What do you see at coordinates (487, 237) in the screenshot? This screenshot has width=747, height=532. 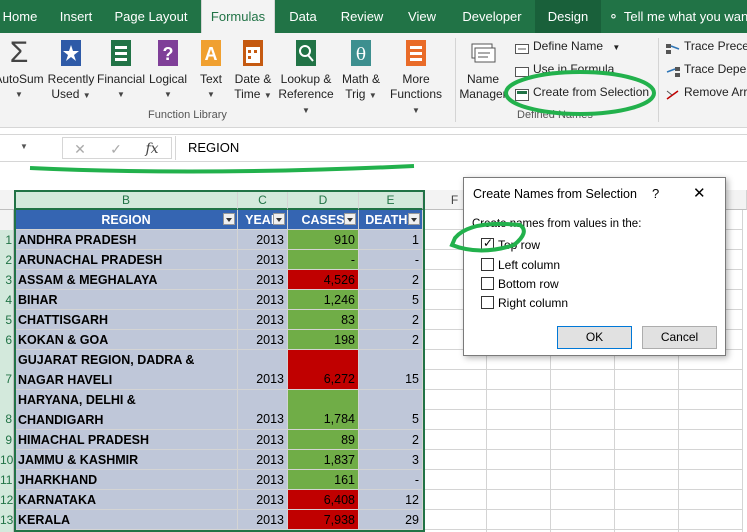 I see `annotation-scribble` at bounding box center [487, 237].